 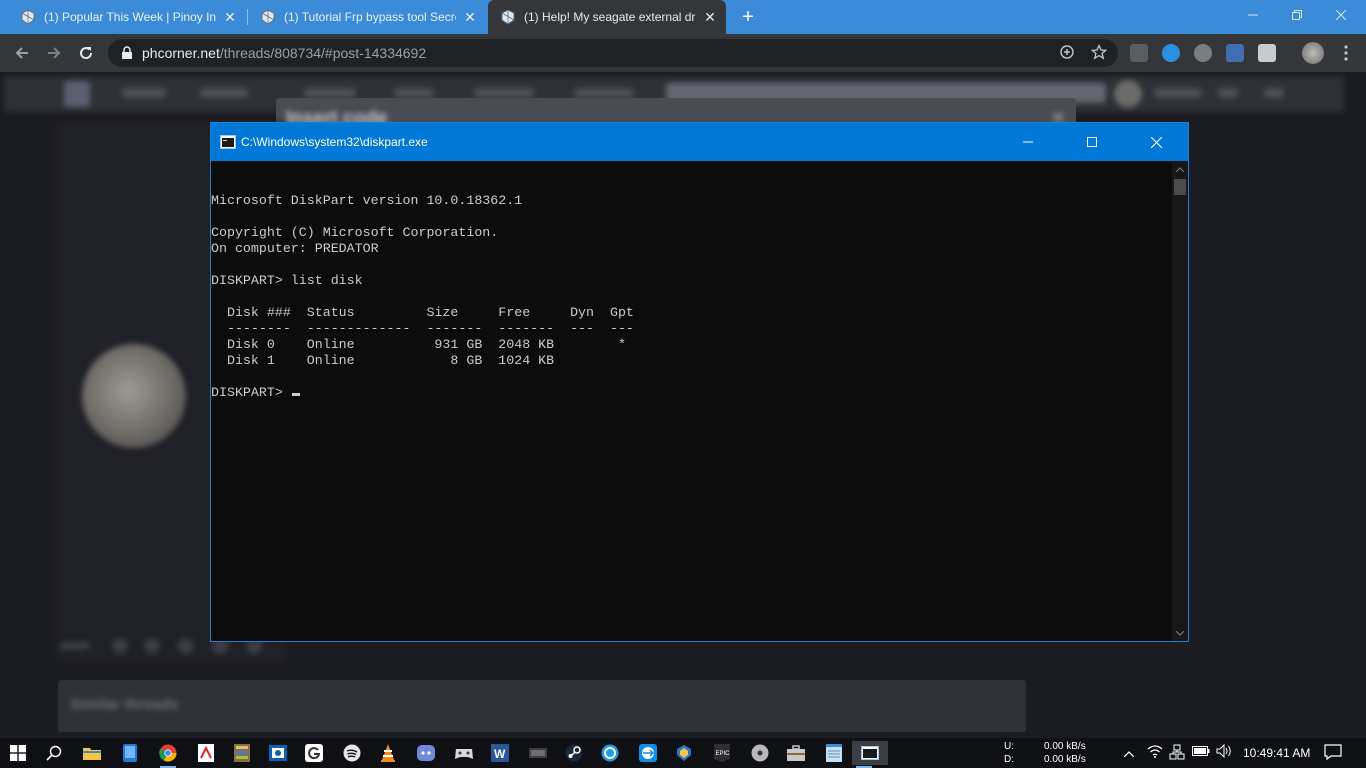 What do you see at coordinates (1099, 52) in the screenshot?
I see `bookmark-star-icon` at bounding box center [1099, 52].